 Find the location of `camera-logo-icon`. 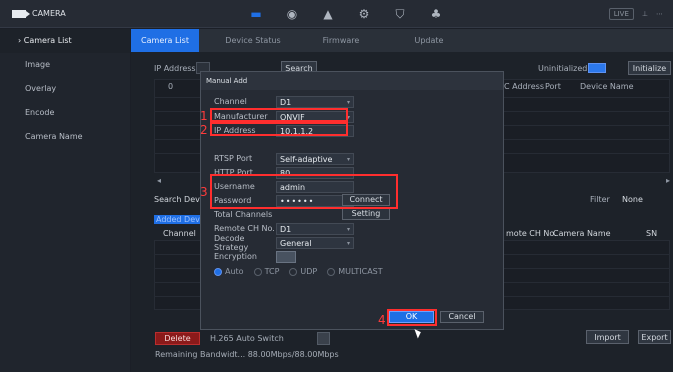

camera-logo-icon is located at coordinates (21, 13).